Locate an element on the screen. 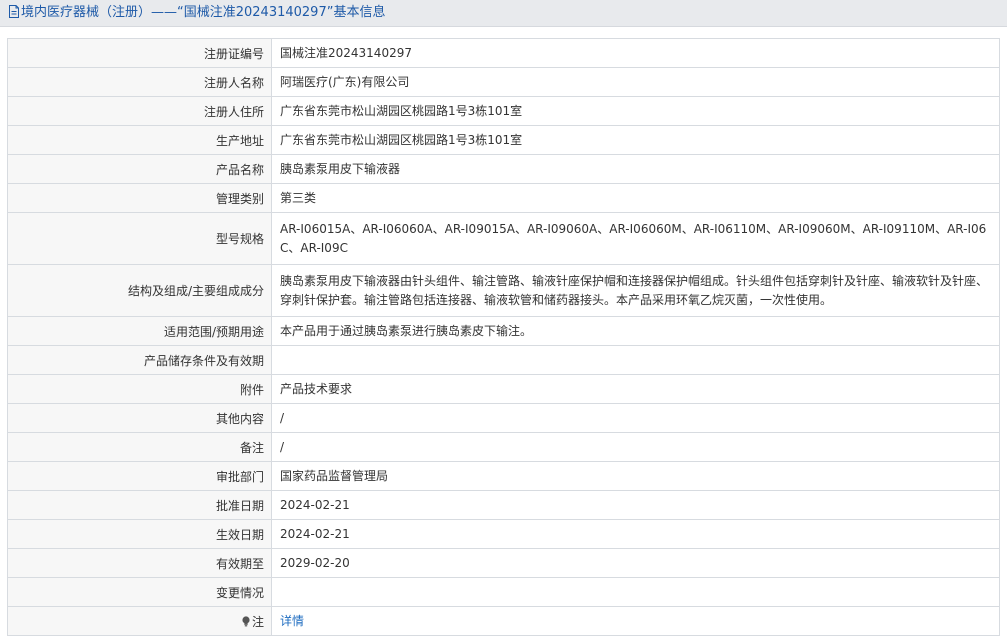 The width and height of the screenshot is (1007, 636). table-row: 审批部门 国家药品监督管理局 is located at coordinates (503, 476).